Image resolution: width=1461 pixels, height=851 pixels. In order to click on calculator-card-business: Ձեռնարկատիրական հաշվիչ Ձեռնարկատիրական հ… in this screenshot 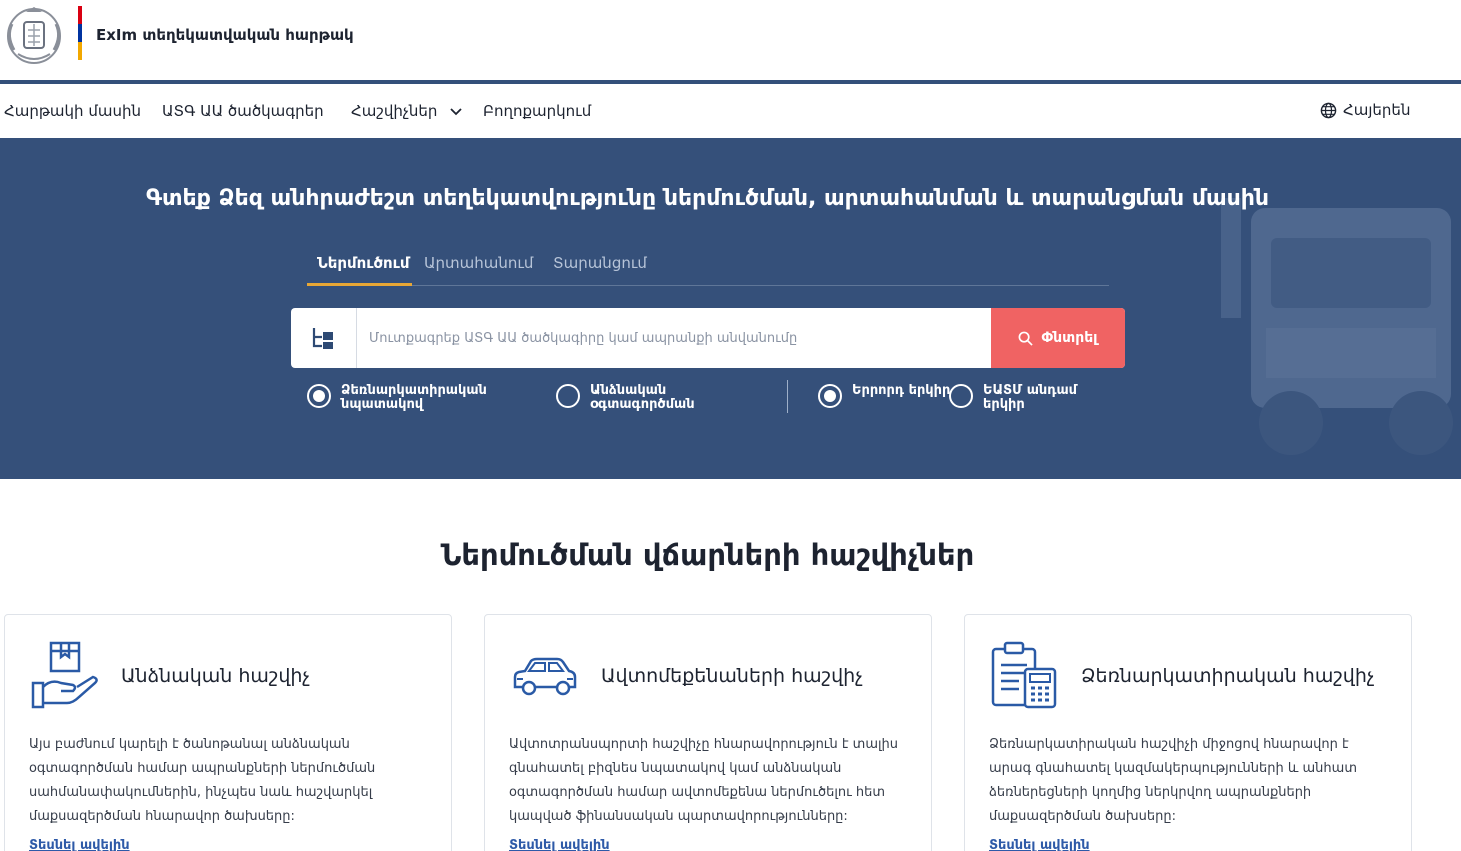, I will do `click(1188, 732)`.